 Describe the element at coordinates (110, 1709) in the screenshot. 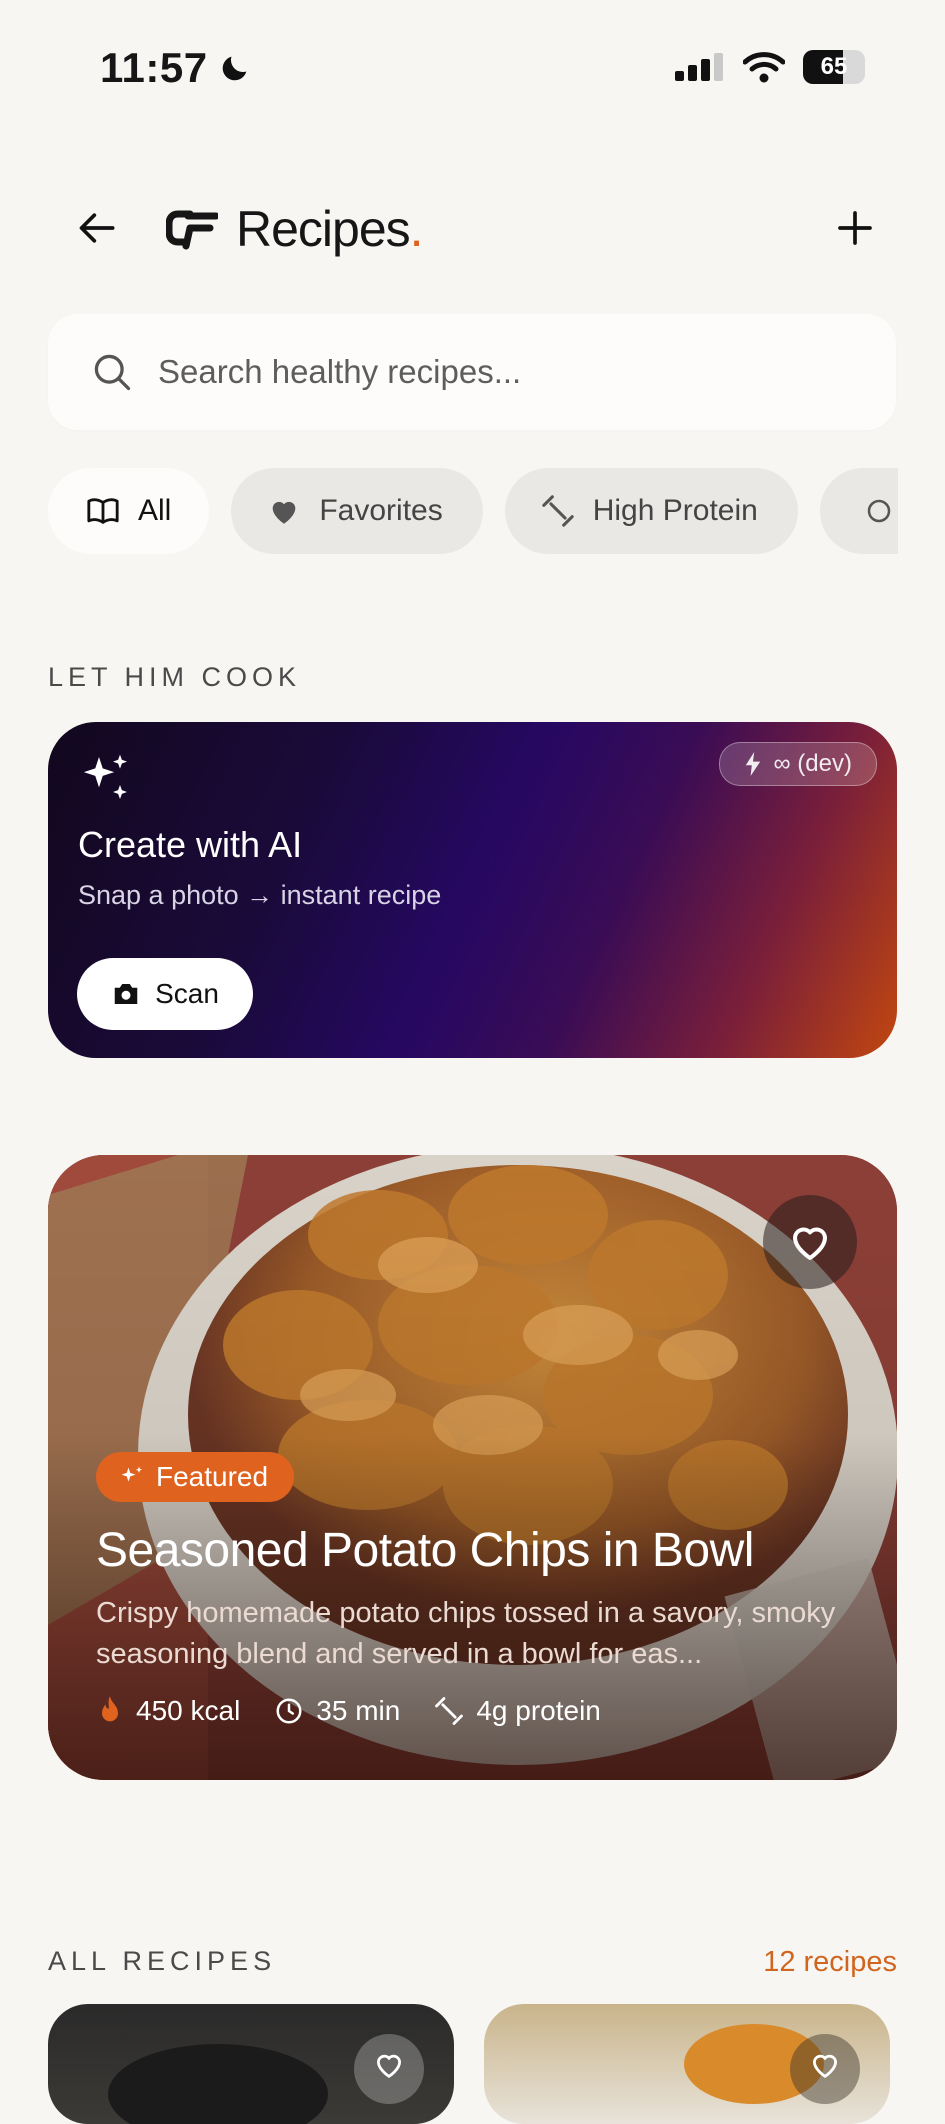

I see `flame-icon` at that location.